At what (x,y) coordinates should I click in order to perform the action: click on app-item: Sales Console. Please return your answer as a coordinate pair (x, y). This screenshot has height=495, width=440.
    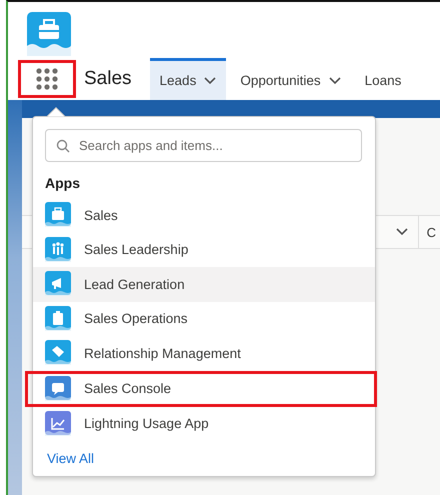
    Looking at the image, I should click on (201, 388).